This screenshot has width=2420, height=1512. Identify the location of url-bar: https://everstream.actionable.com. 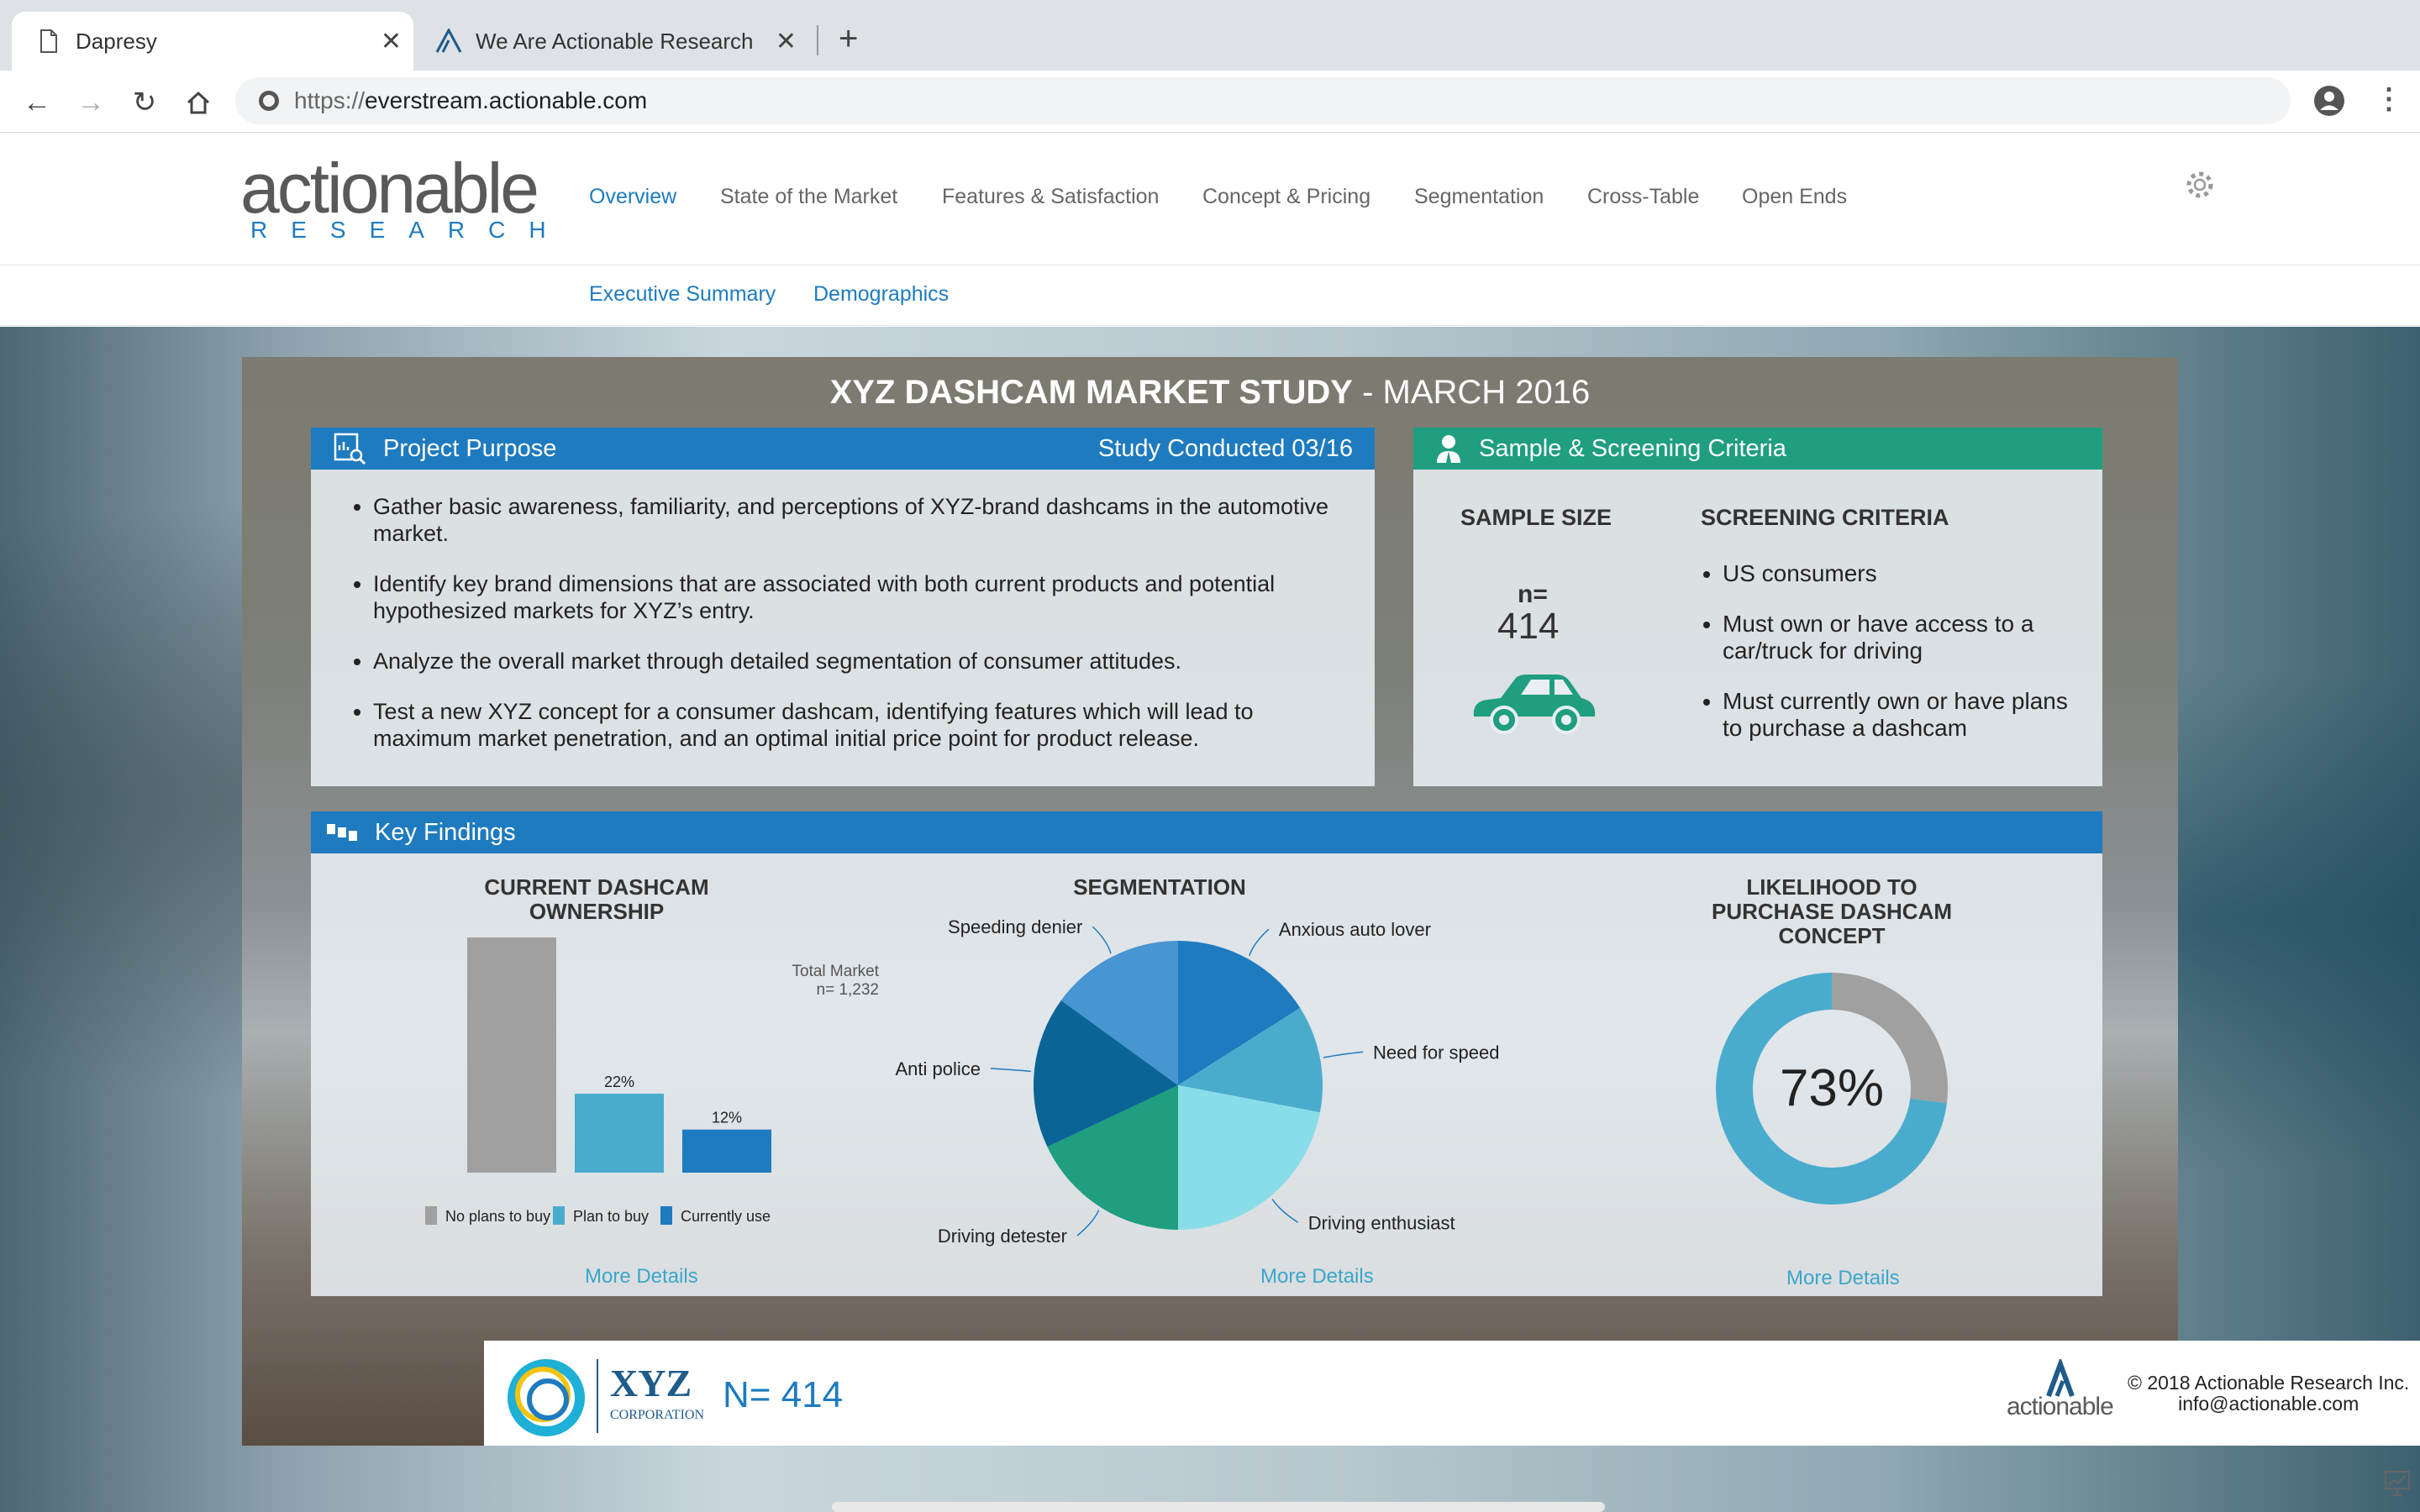
(1263, 100).